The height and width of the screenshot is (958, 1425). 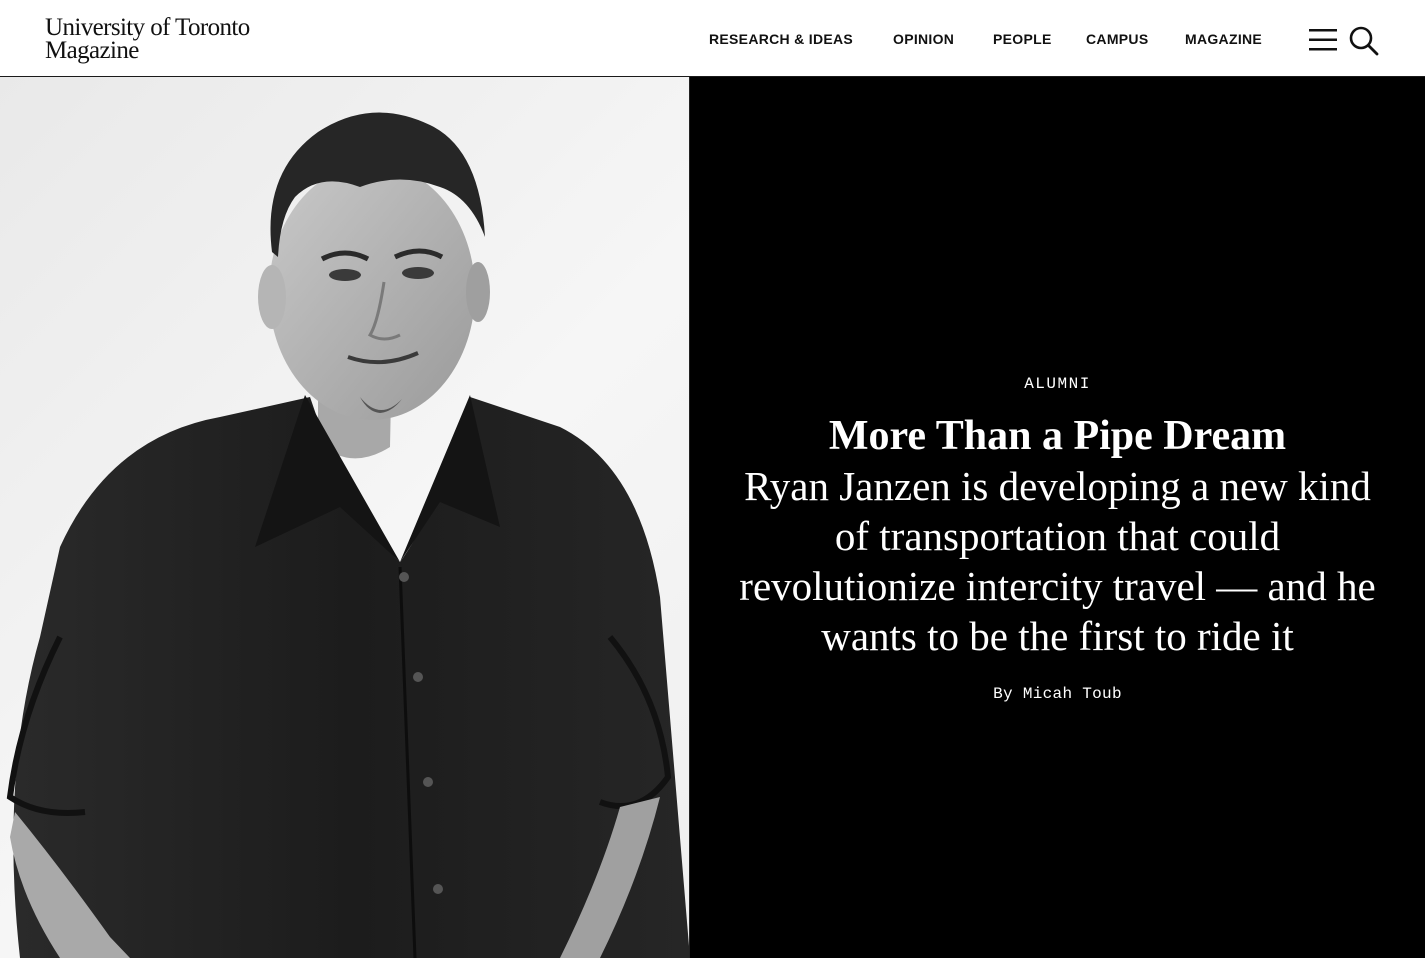 I want to click on nav-item-research-ideas: RESEARCH & IDEAS, so click(x=781, y=39).